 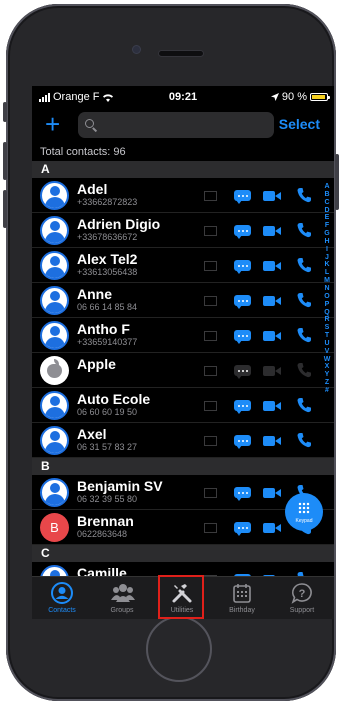 What do you see at coordinates (62, 593) in the screenshot?
I see `person-circle-icon` at bounding box center [62, 593].